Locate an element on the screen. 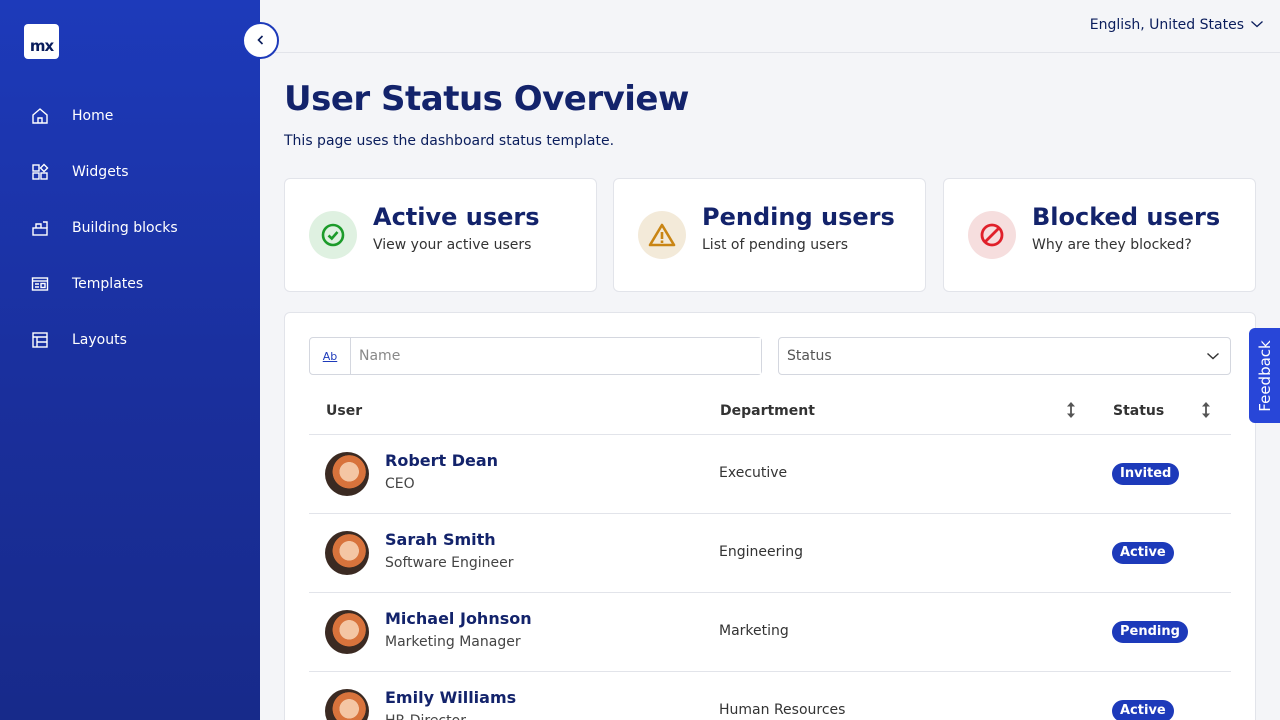 The height and width of the screenshot is (720, 1280). sidebar-collapse-button is located at coordinates (260, 40).